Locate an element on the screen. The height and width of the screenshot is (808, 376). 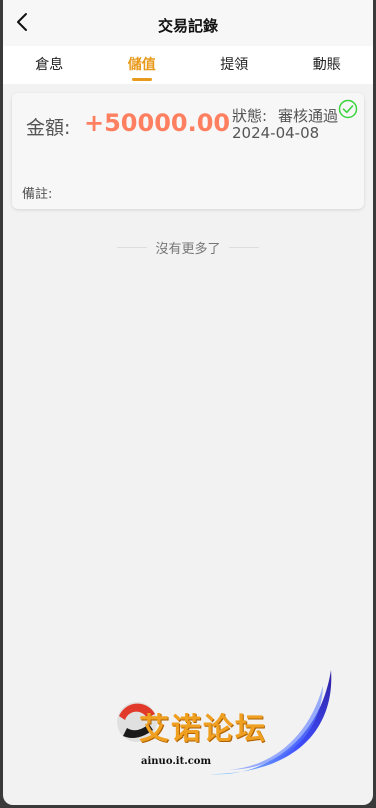
note-label: 備註: is located at coordinates (37, 194).